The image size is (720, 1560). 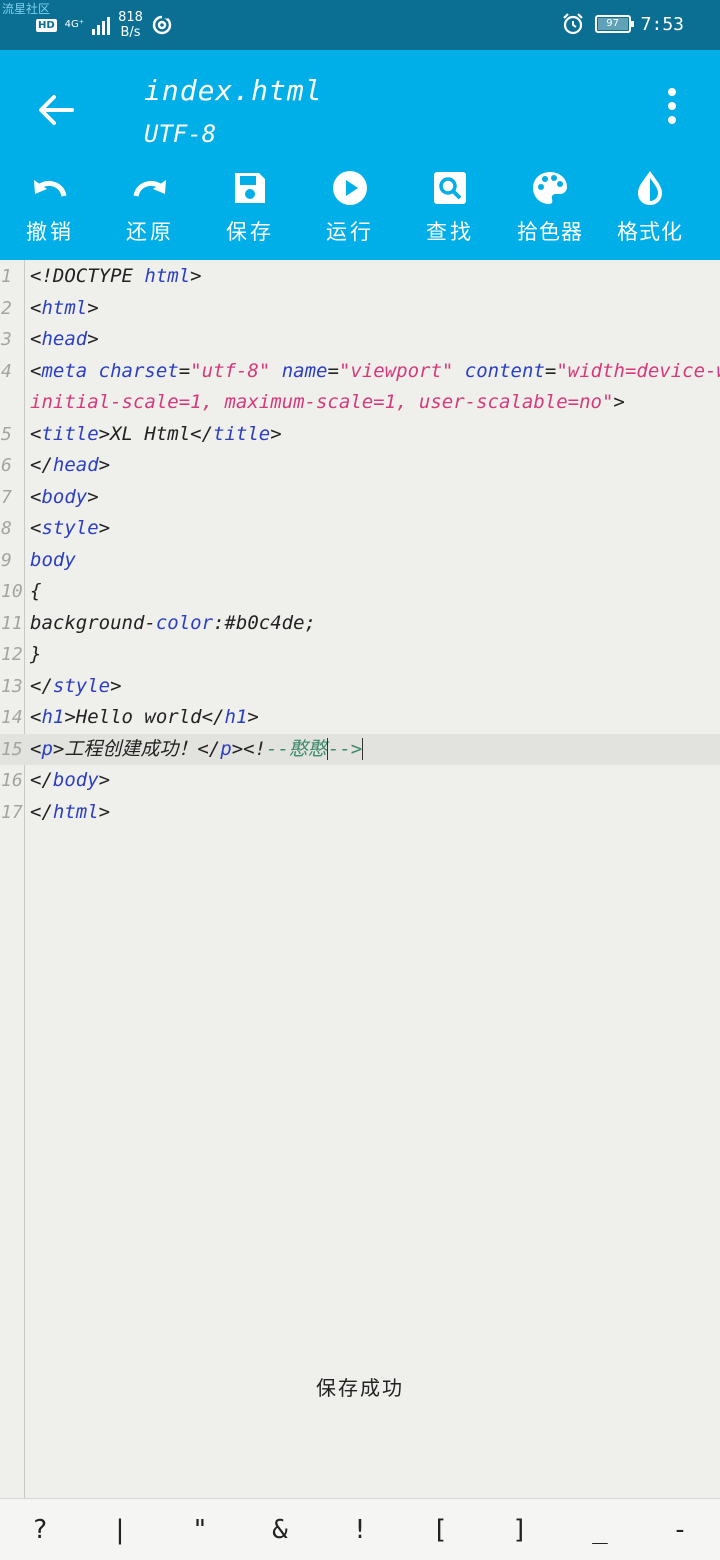 I want to click on code-line: 2 <html>, so click(x=360, y=309).